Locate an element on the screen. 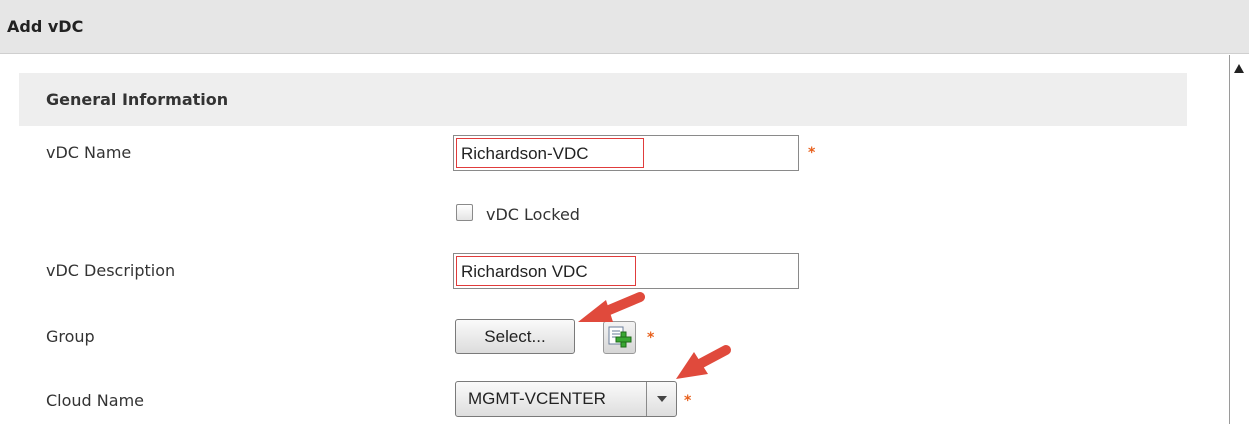 The image size is (1249, 424). vertical-scrollbar is located at coordinates (1239, 239).